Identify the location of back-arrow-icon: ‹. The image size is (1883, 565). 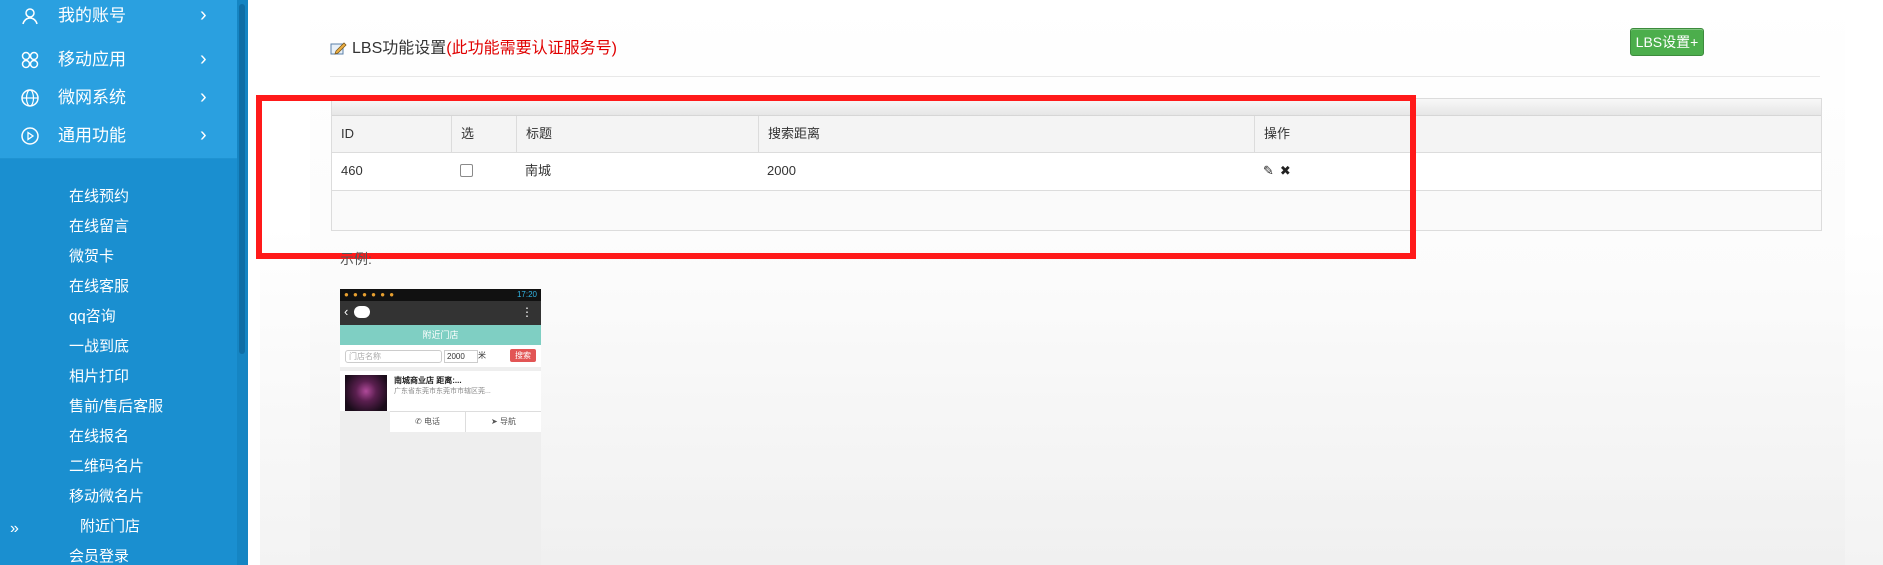
(346, 311).